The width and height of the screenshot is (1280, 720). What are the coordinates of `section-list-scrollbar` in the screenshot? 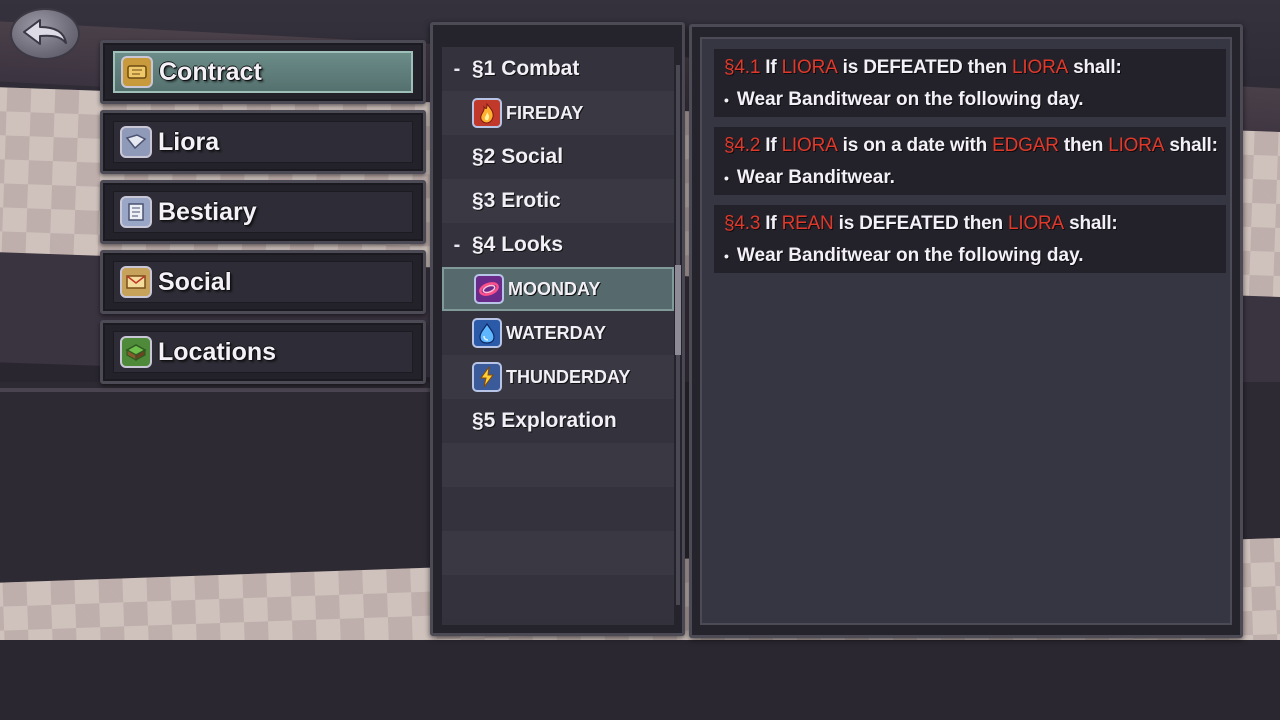 It's located at (678, 335).